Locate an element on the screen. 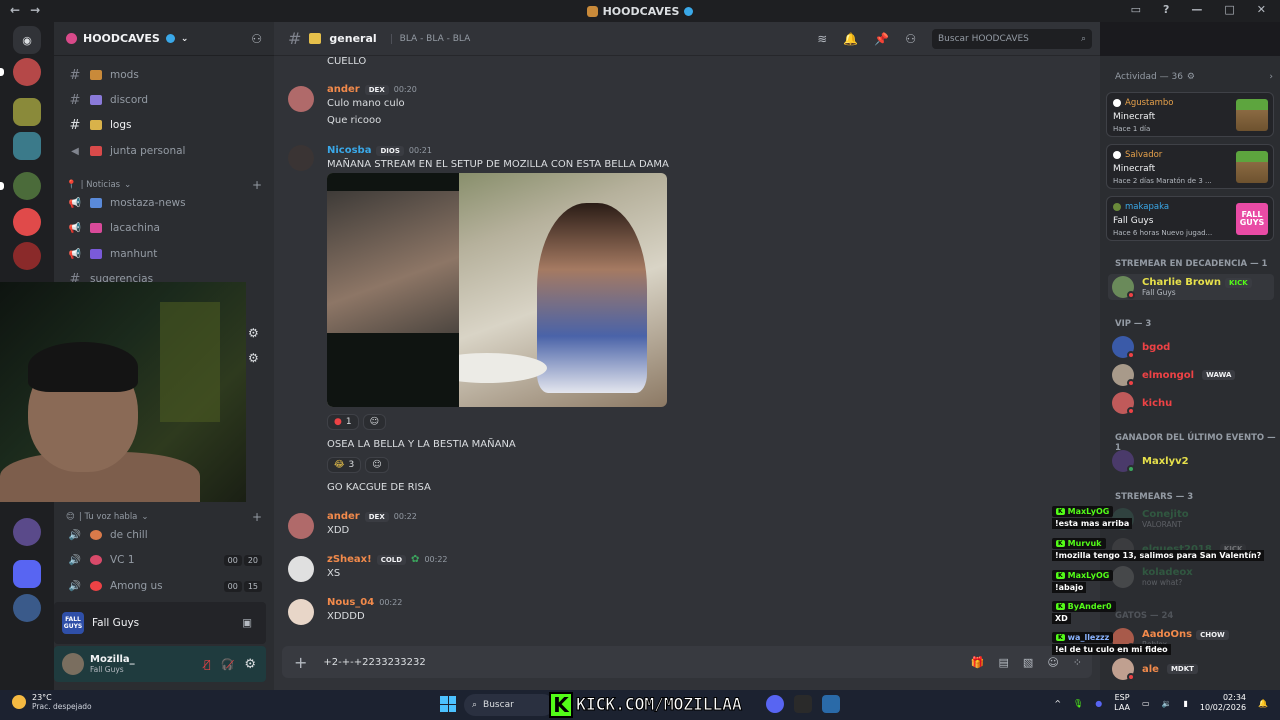 Image resolution: width=1280 pixels, height=720 pixels. voice-channel-among-us: 🔊 Among us 00 15 is located at coordinates (162, 586).